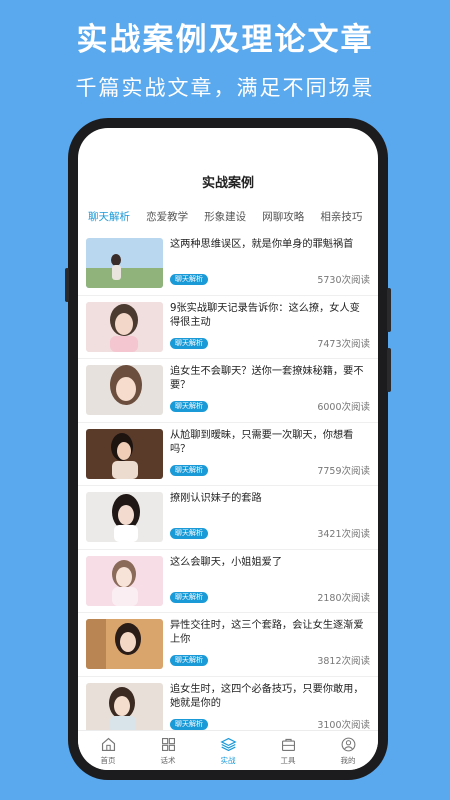  What do you see at coordinates (226, 562) in the screenshot?
I see `article-title: 这么会聊天，小姐姐爱了` at bounding box center [226, 562].